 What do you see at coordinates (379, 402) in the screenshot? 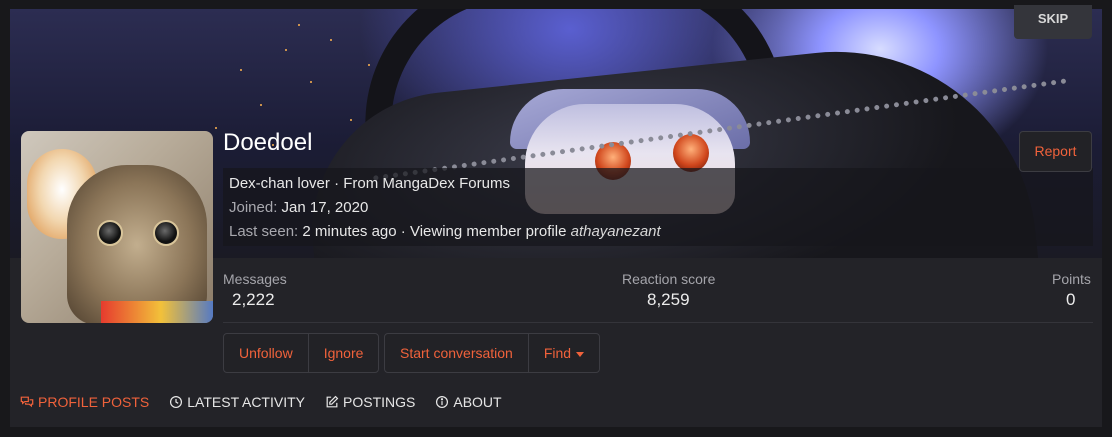
I see `tab-postings-label: POSTINGS` at bounding box center [379, 402].